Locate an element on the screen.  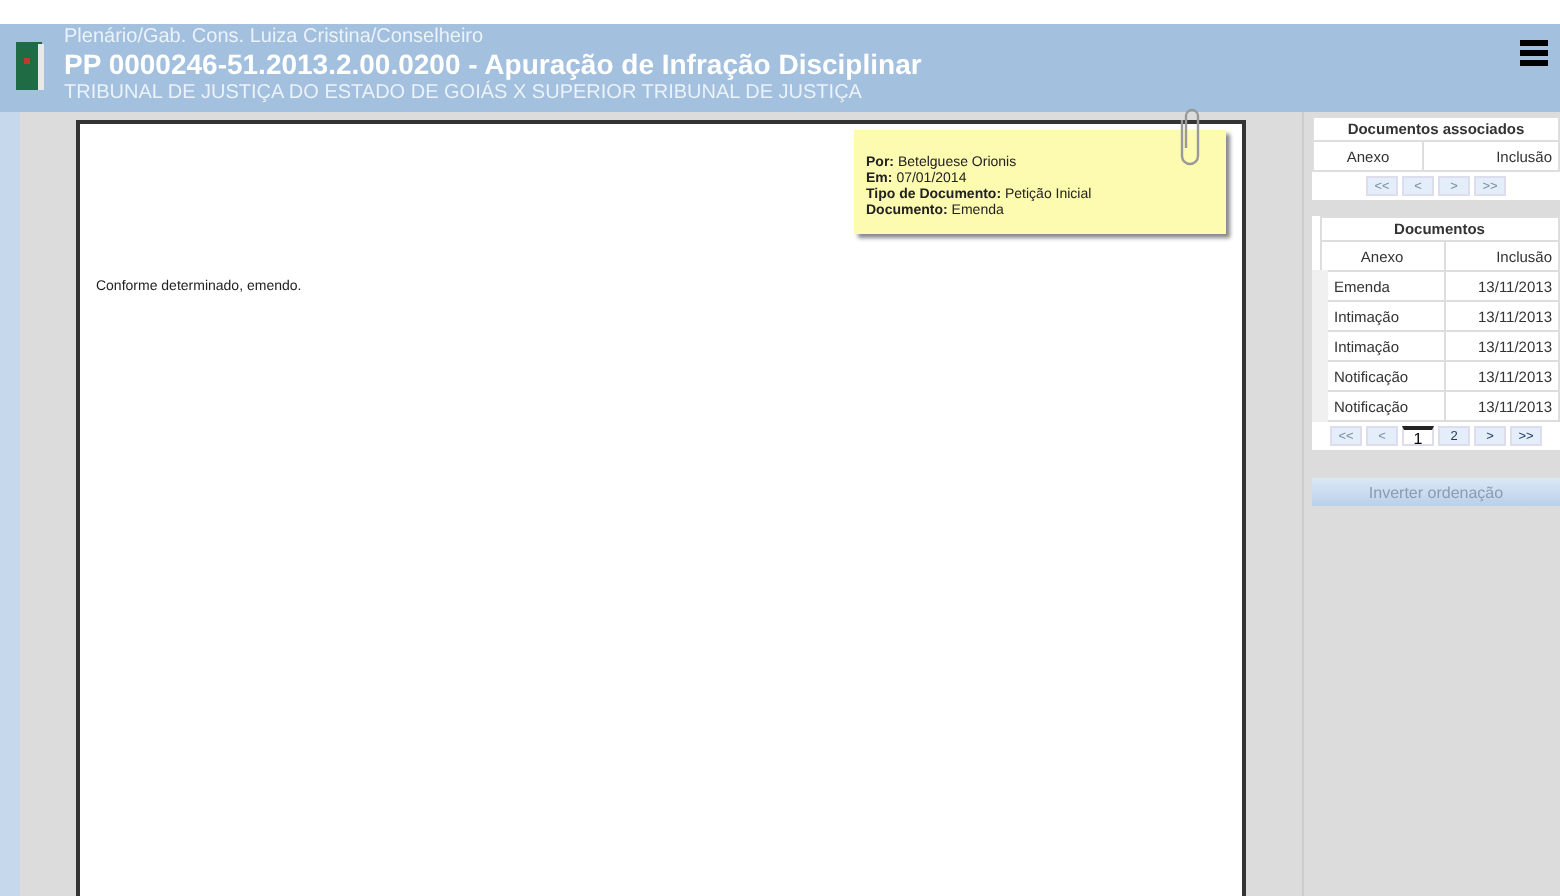
page-title: PP 0000246-51.2013.2.00.0200 - Apuração de Infração Disciplinar is located at coordinates (494, 64).